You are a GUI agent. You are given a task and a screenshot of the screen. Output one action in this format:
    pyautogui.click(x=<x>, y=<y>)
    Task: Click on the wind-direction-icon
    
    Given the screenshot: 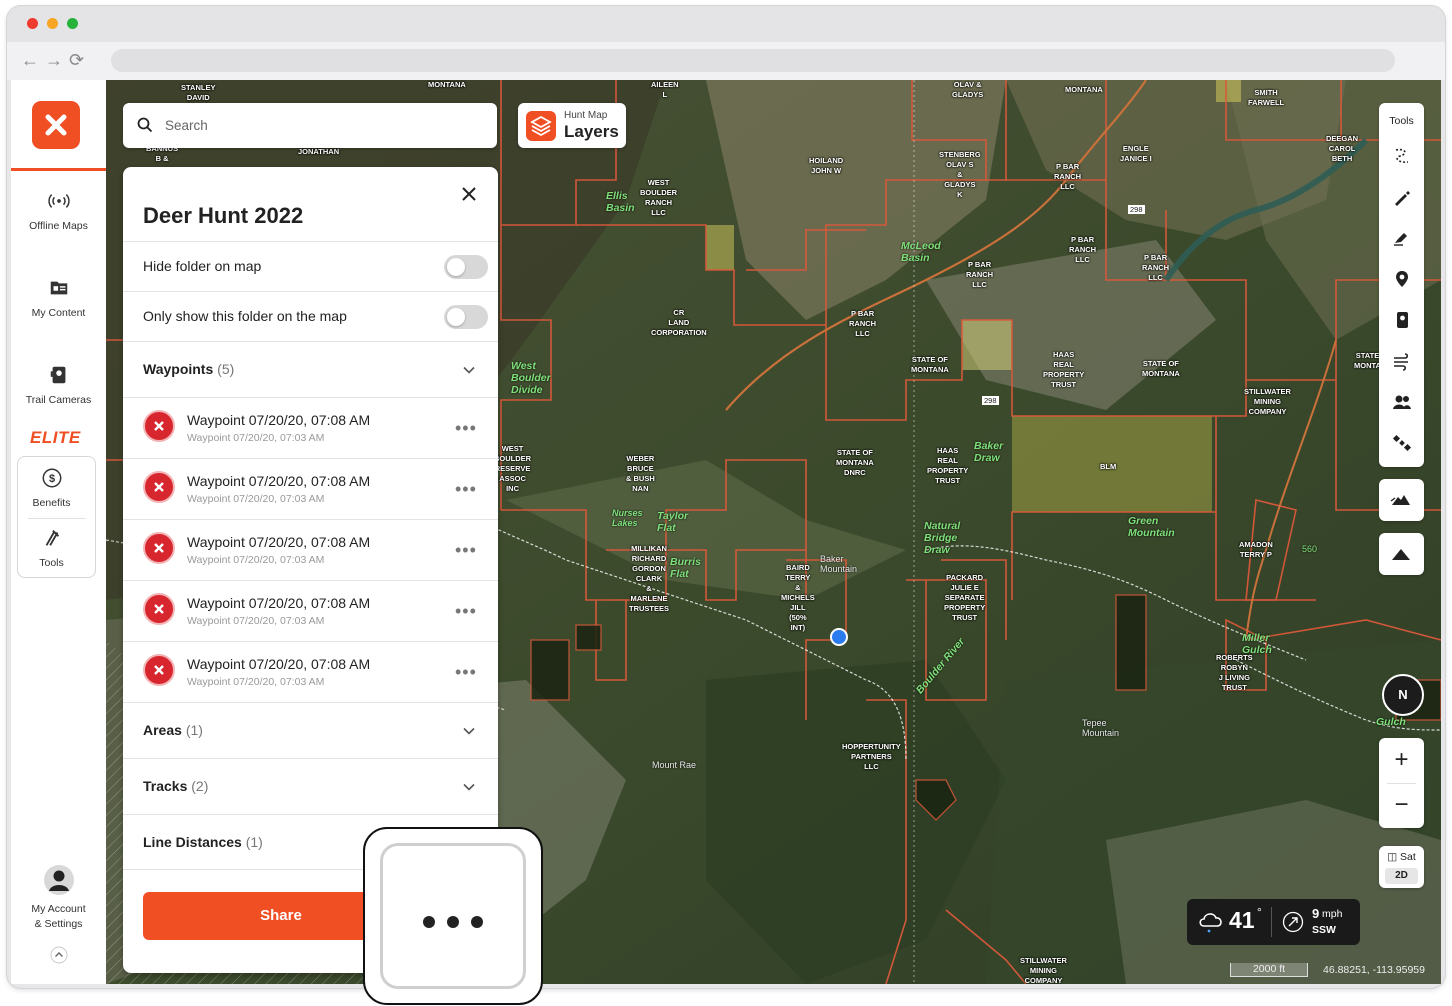 What is the action you would take?
    pyautogui.click(x=1293, y=922)
    